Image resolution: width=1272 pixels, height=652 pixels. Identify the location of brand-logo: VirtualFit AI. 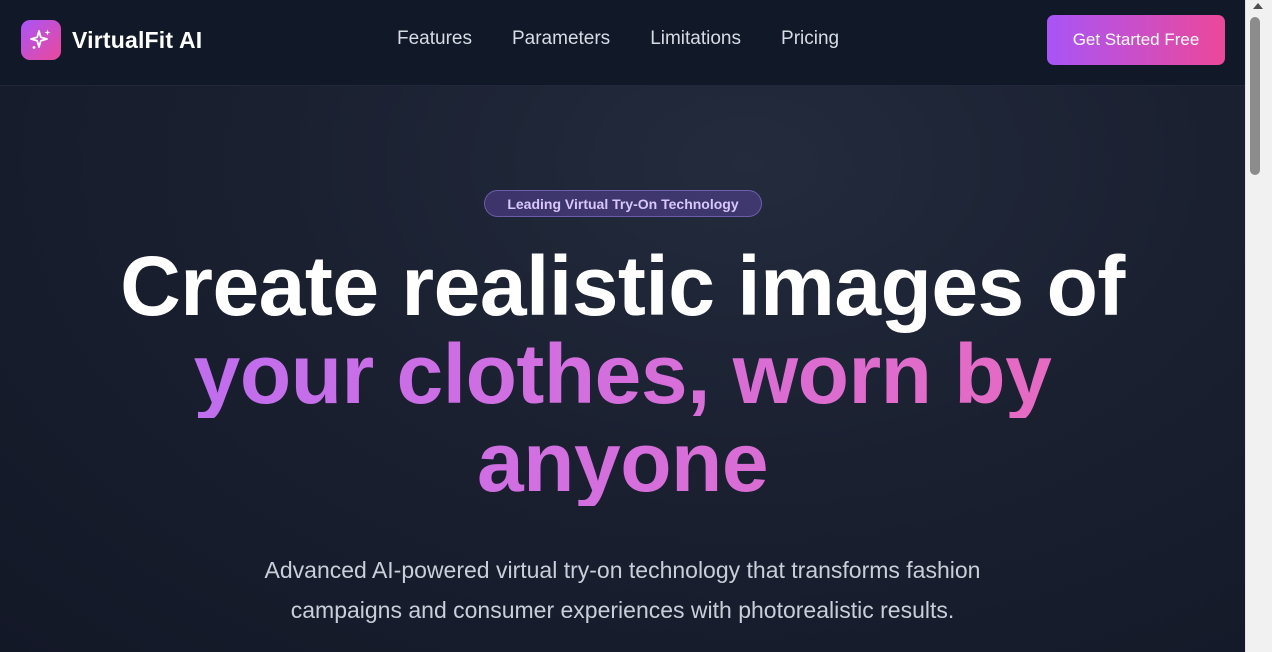
(111, 40).